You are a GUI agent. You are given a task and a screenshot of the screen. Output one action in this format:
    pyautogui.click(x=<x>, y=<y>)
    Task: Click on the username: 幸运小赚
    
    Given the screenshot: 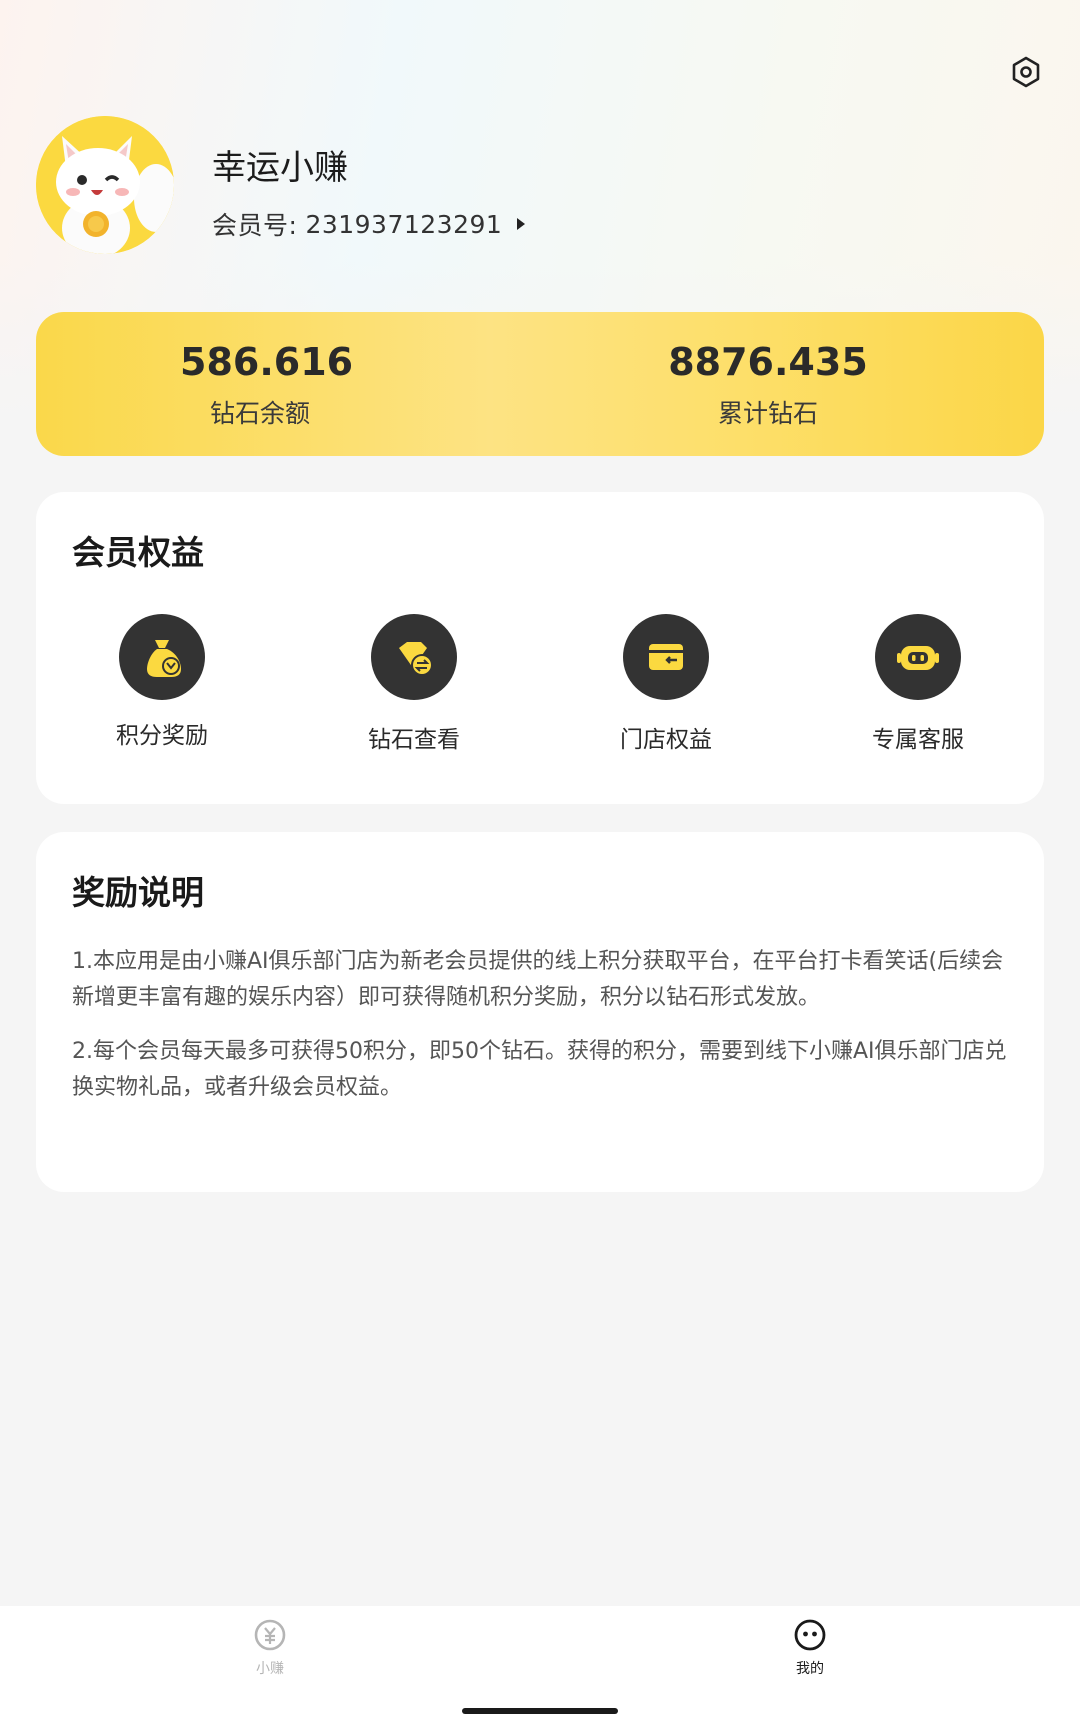 What is the action you would take?
    pyautogui.click(x=280, y=168)
    